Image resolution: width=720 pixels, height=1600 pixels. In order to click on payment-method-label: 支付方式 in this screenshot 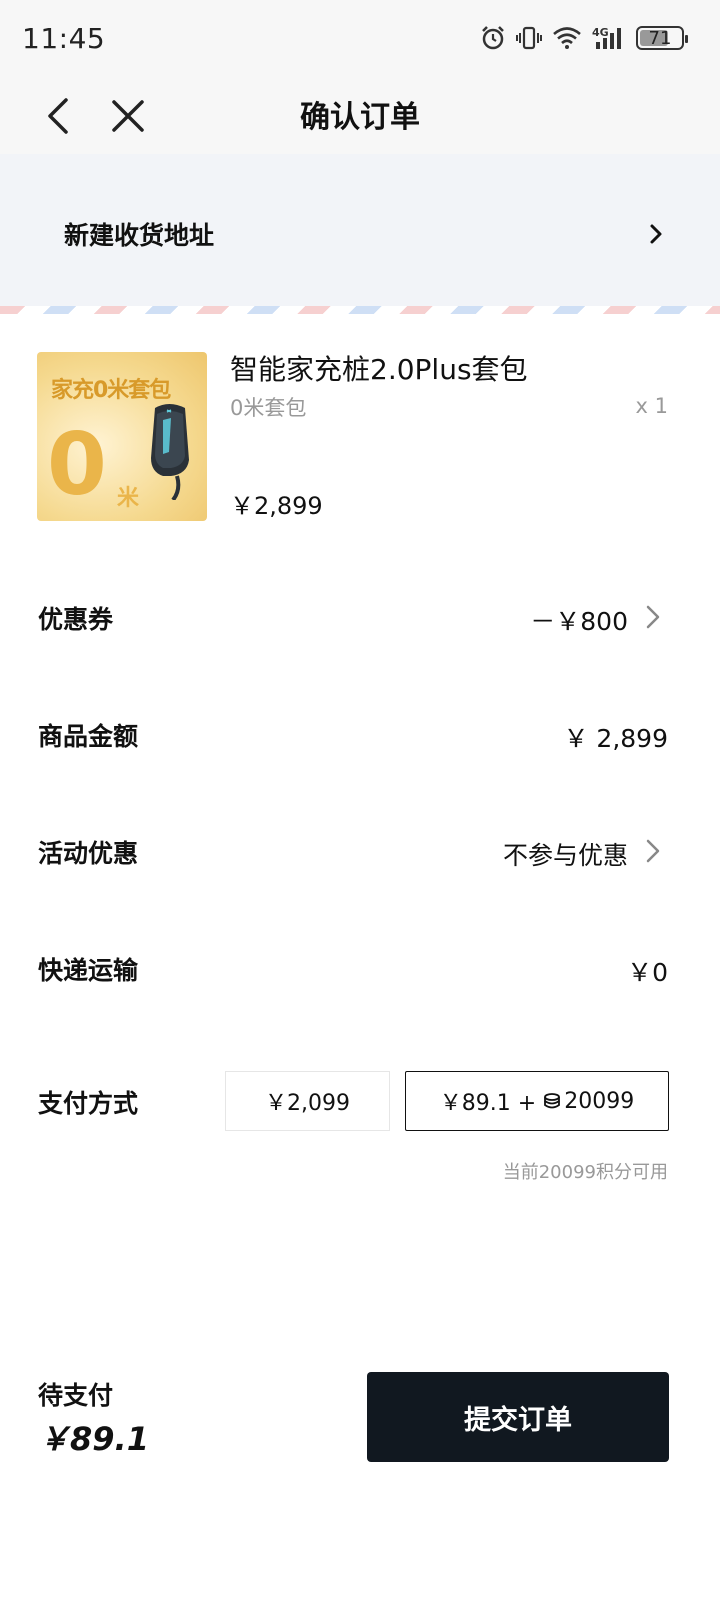, I will do `click(88, 1103)`.